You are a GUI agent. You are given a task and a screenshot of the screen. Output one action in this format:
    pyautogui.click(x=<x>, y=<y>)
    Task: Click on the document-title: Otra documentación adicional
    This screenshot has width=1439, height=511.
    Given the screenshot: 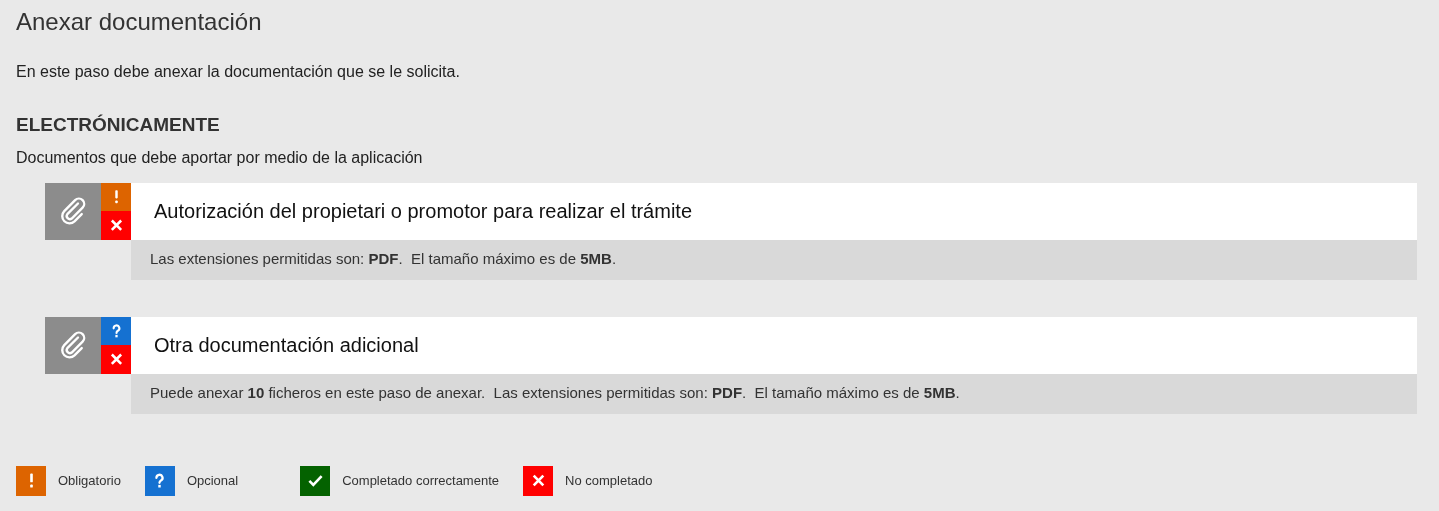 What is the action you would take?
    pyautogui.click(x=286, y=345)
    